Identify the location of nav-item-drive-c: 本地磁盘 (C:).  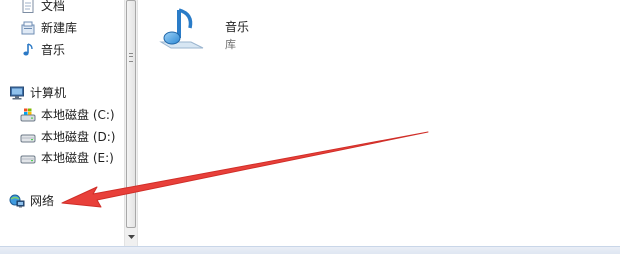
(67, 115).